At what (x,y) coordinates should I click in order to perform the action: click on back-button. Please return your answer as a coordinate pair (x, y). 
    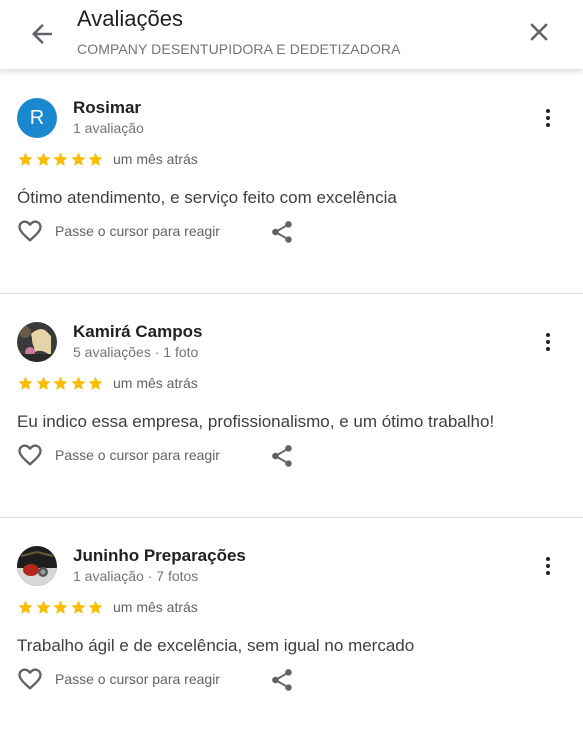
    Looking at the image, I should click on (42, 34).